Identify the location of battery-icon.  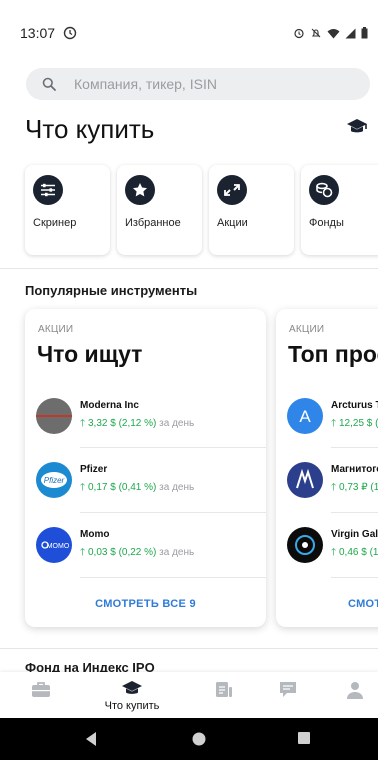
(364, 33).